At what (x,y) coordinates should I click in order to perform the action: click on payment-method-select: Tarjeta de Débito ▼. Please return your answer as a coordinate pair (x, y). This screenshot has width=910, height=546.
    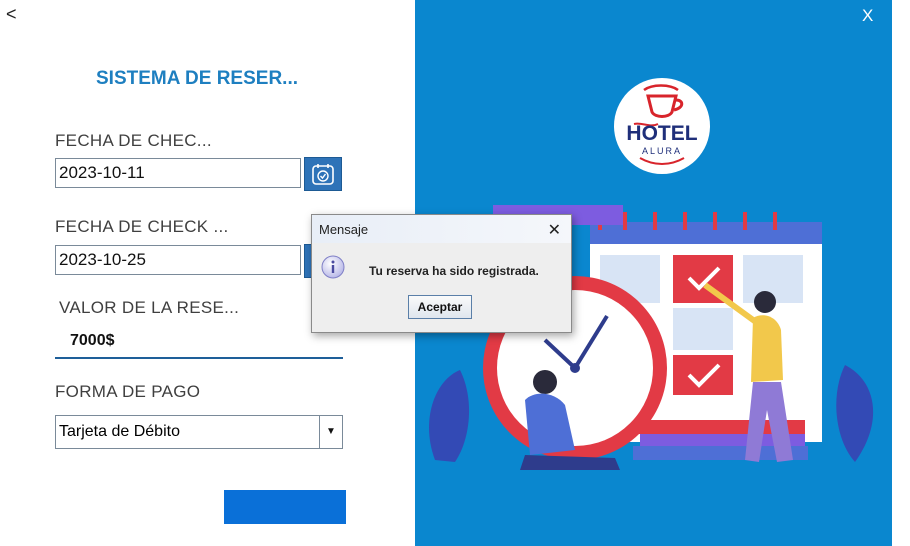
    Looking at the image, I should click on (199, 432).